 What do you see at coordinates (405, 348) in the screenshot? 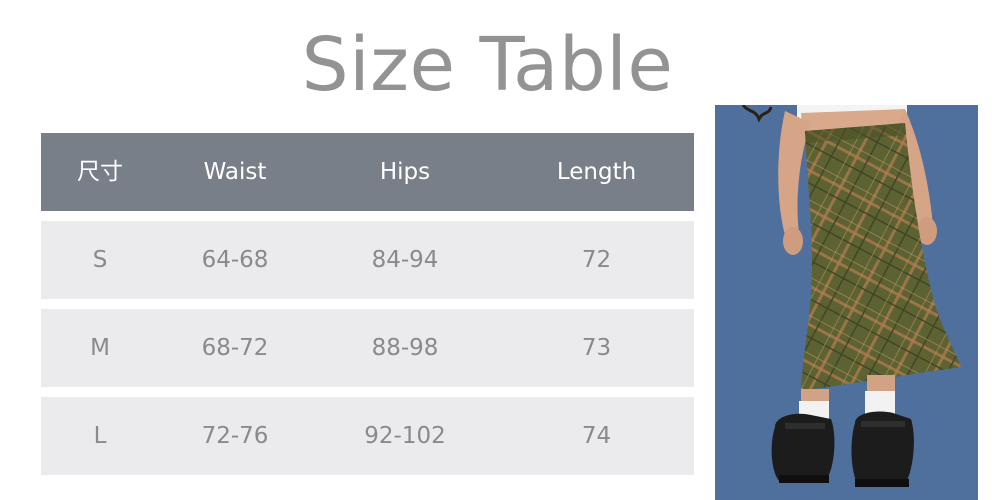
I see `cell-hips: 88-98` at bounding box center [405, 348].